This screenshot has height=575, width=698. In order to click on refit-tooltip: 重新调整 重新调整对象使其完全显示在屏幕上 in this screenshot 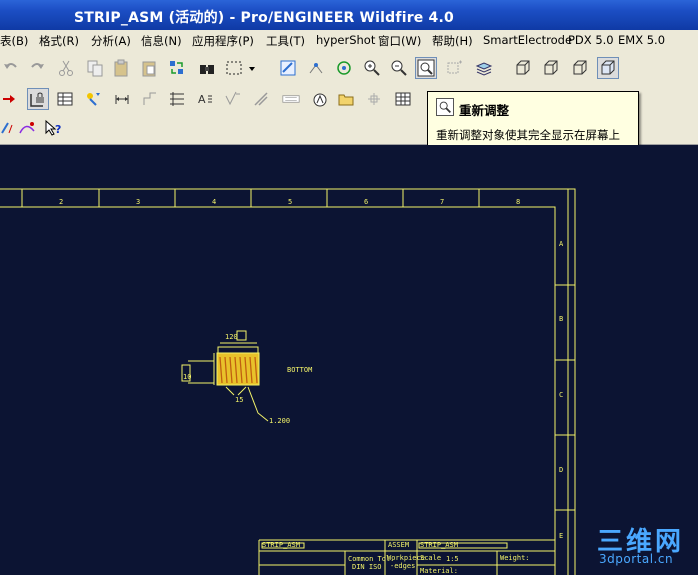, I will do `click(533, 122)`.